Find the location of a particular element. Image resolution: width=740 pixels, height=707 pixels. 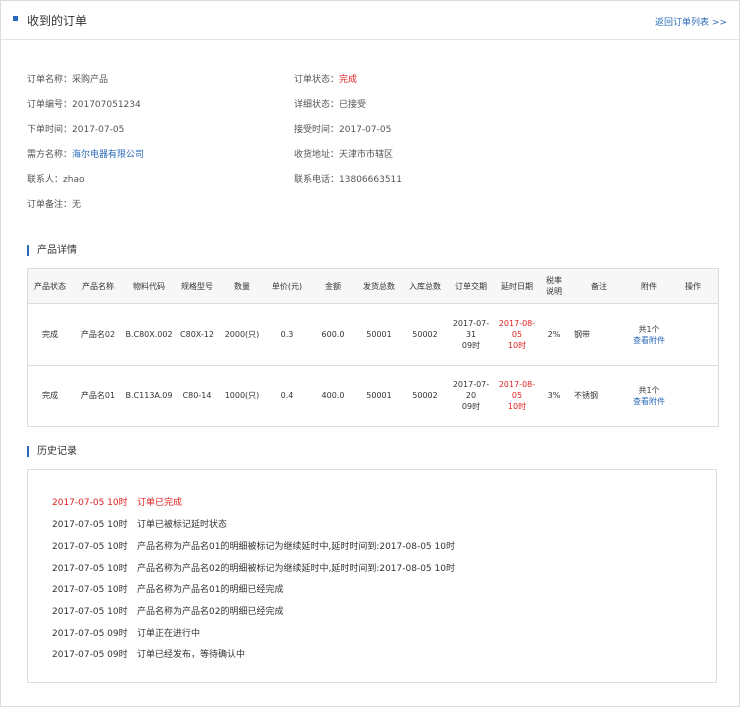

delivery-date: 2017-07-31 09时 is located at coordinates (471, 334).